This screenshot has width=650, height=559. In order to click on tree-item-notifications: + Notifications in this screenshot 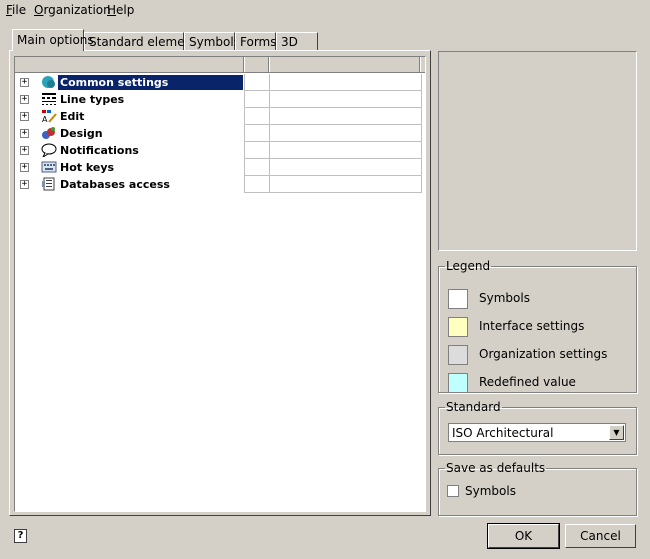, I will do `click(218, 150)`.